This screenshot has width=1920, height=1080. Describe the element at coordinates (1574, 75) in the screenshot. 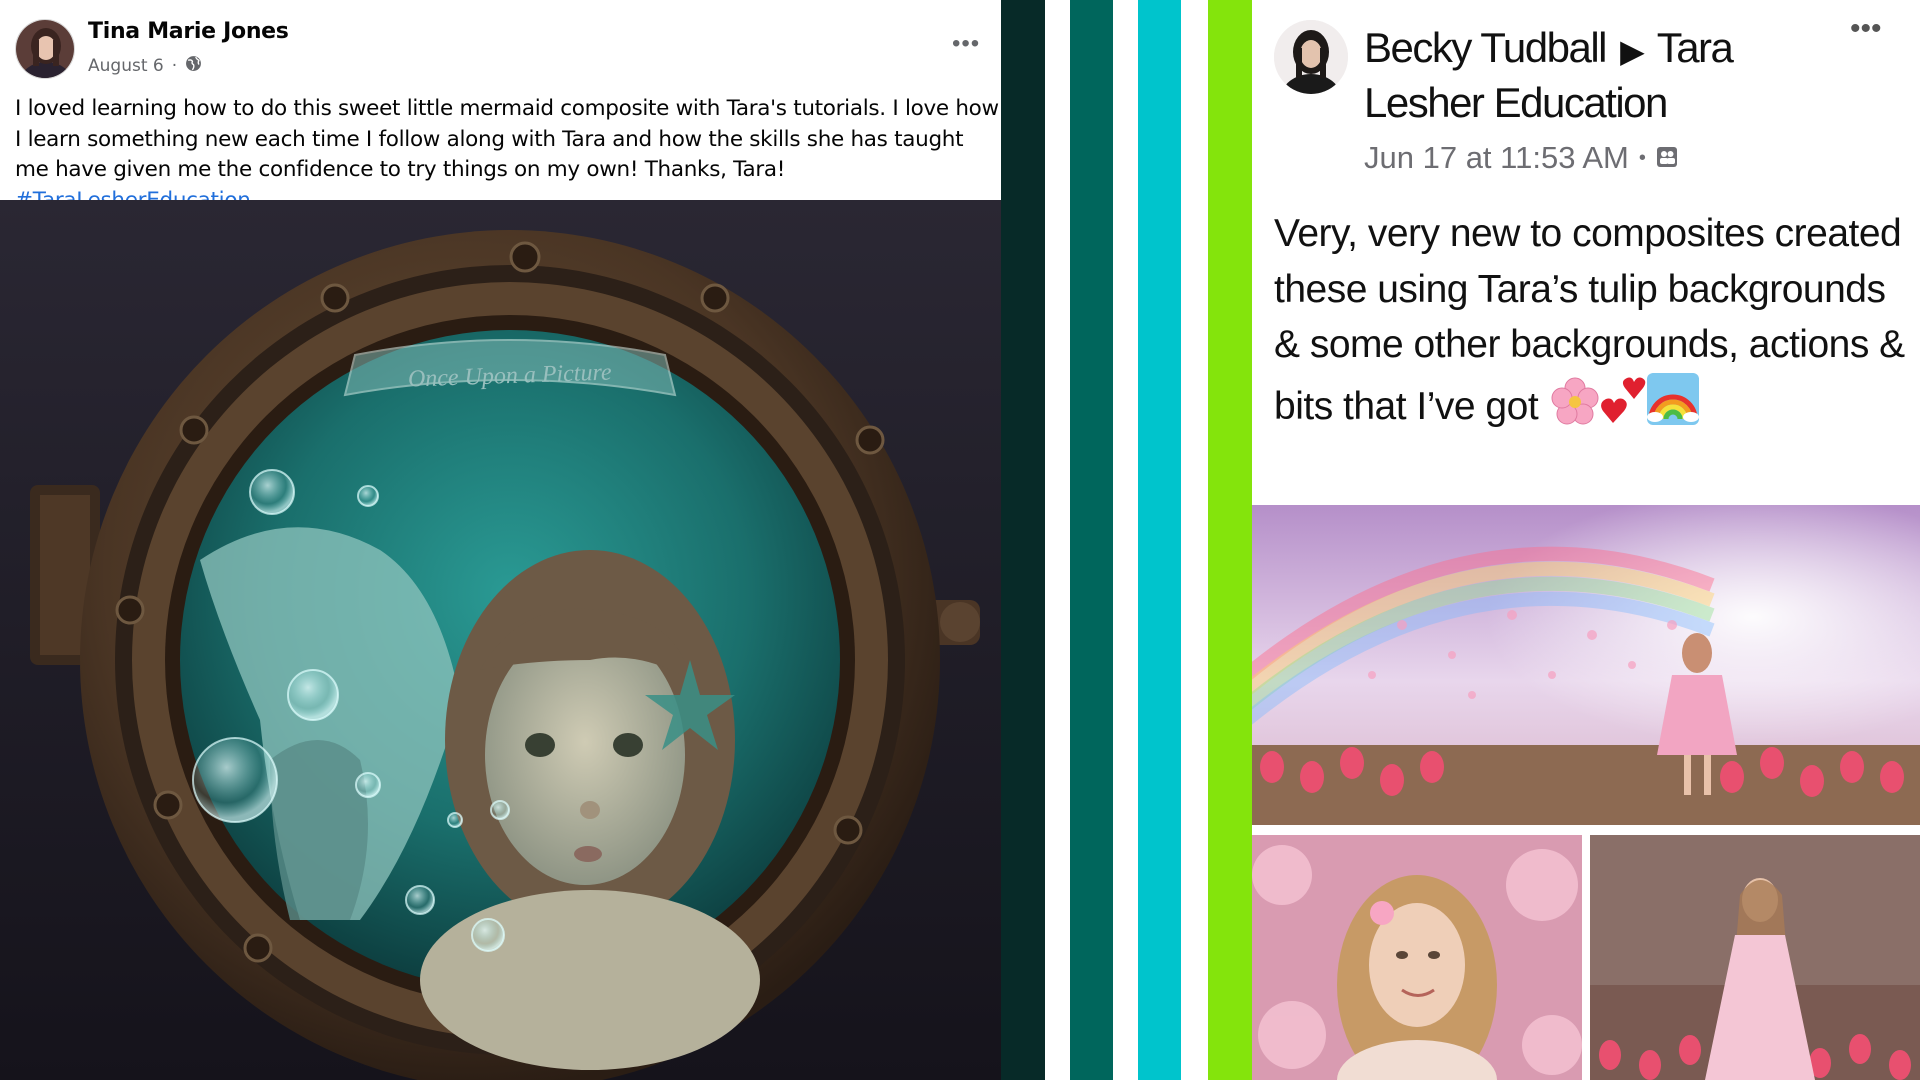

I see `post-author-line: Becky Tudball ▶ Tara Lesher Education` at that location.